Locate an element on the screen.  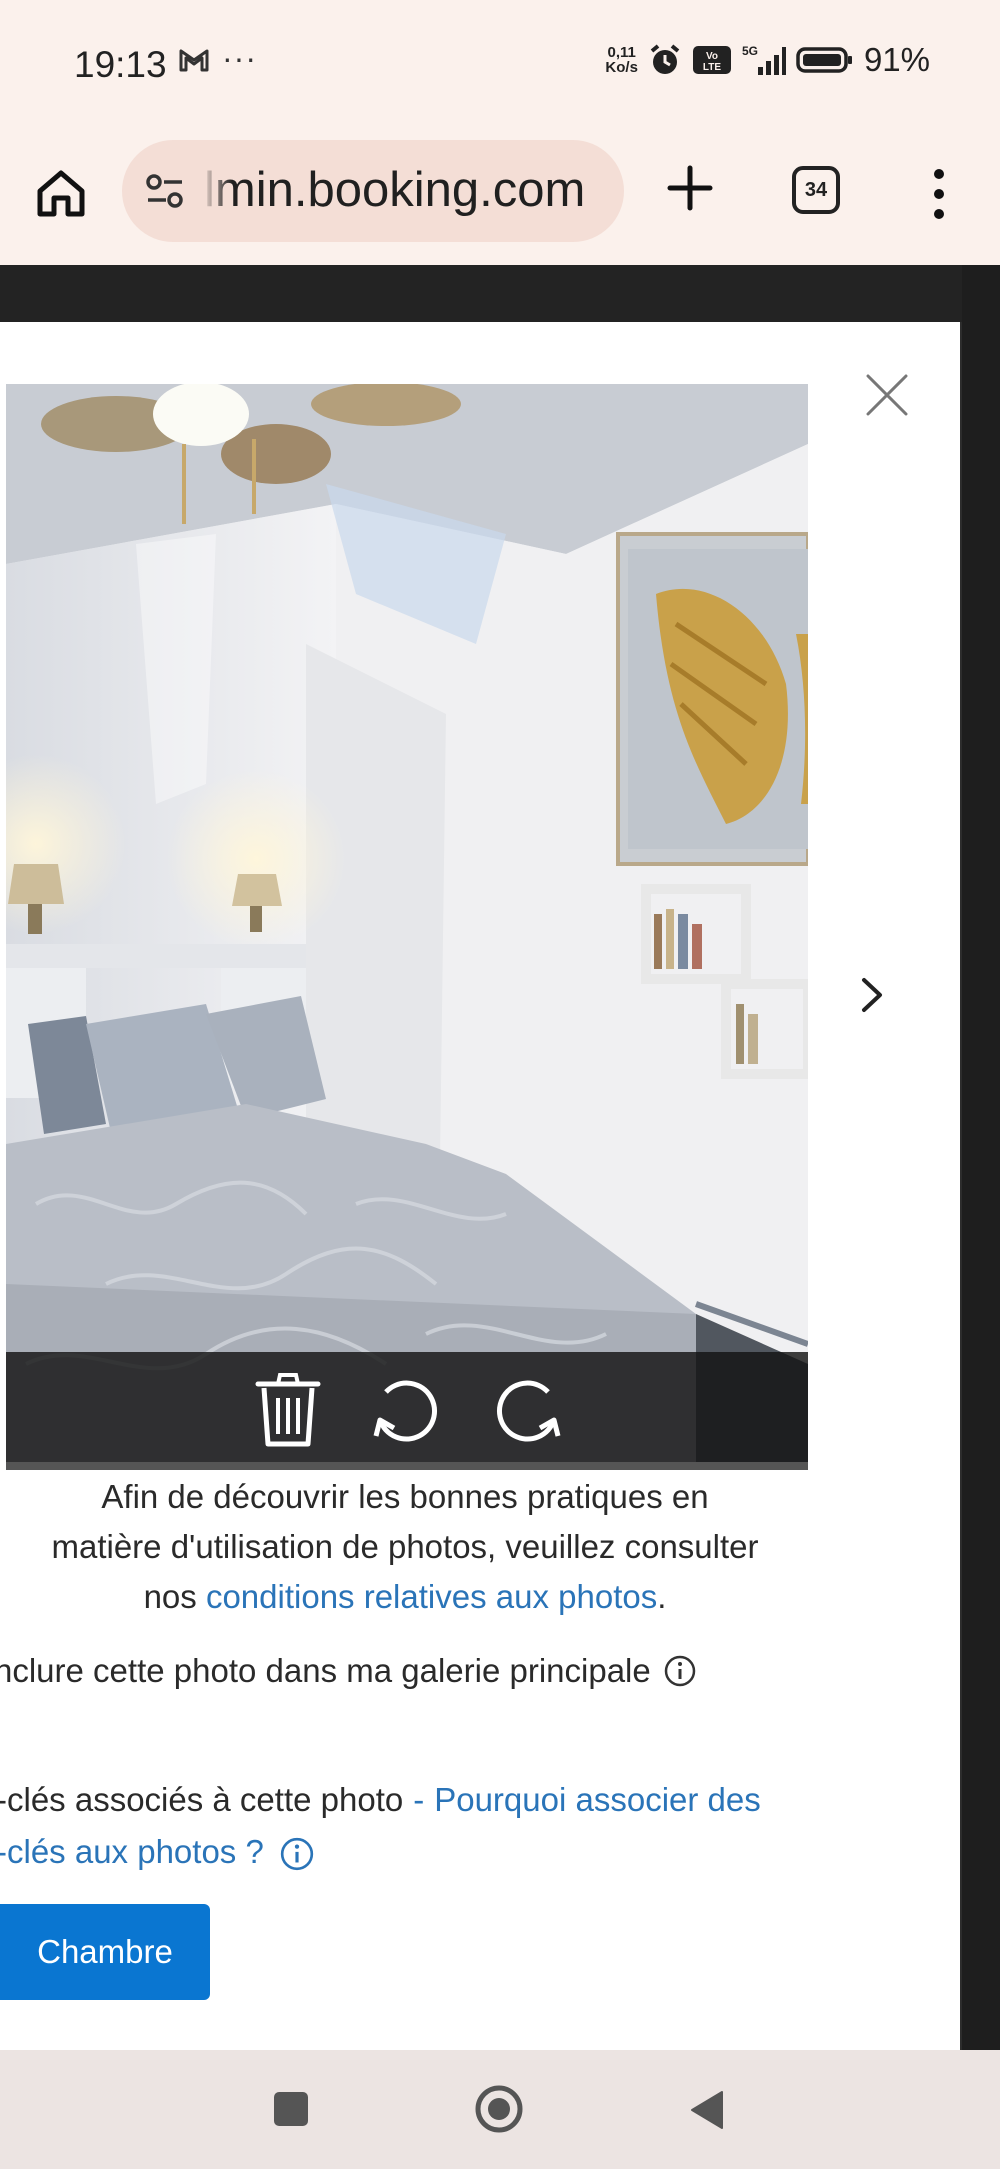
photo-toolbar is located at coordinates (407, 1407).